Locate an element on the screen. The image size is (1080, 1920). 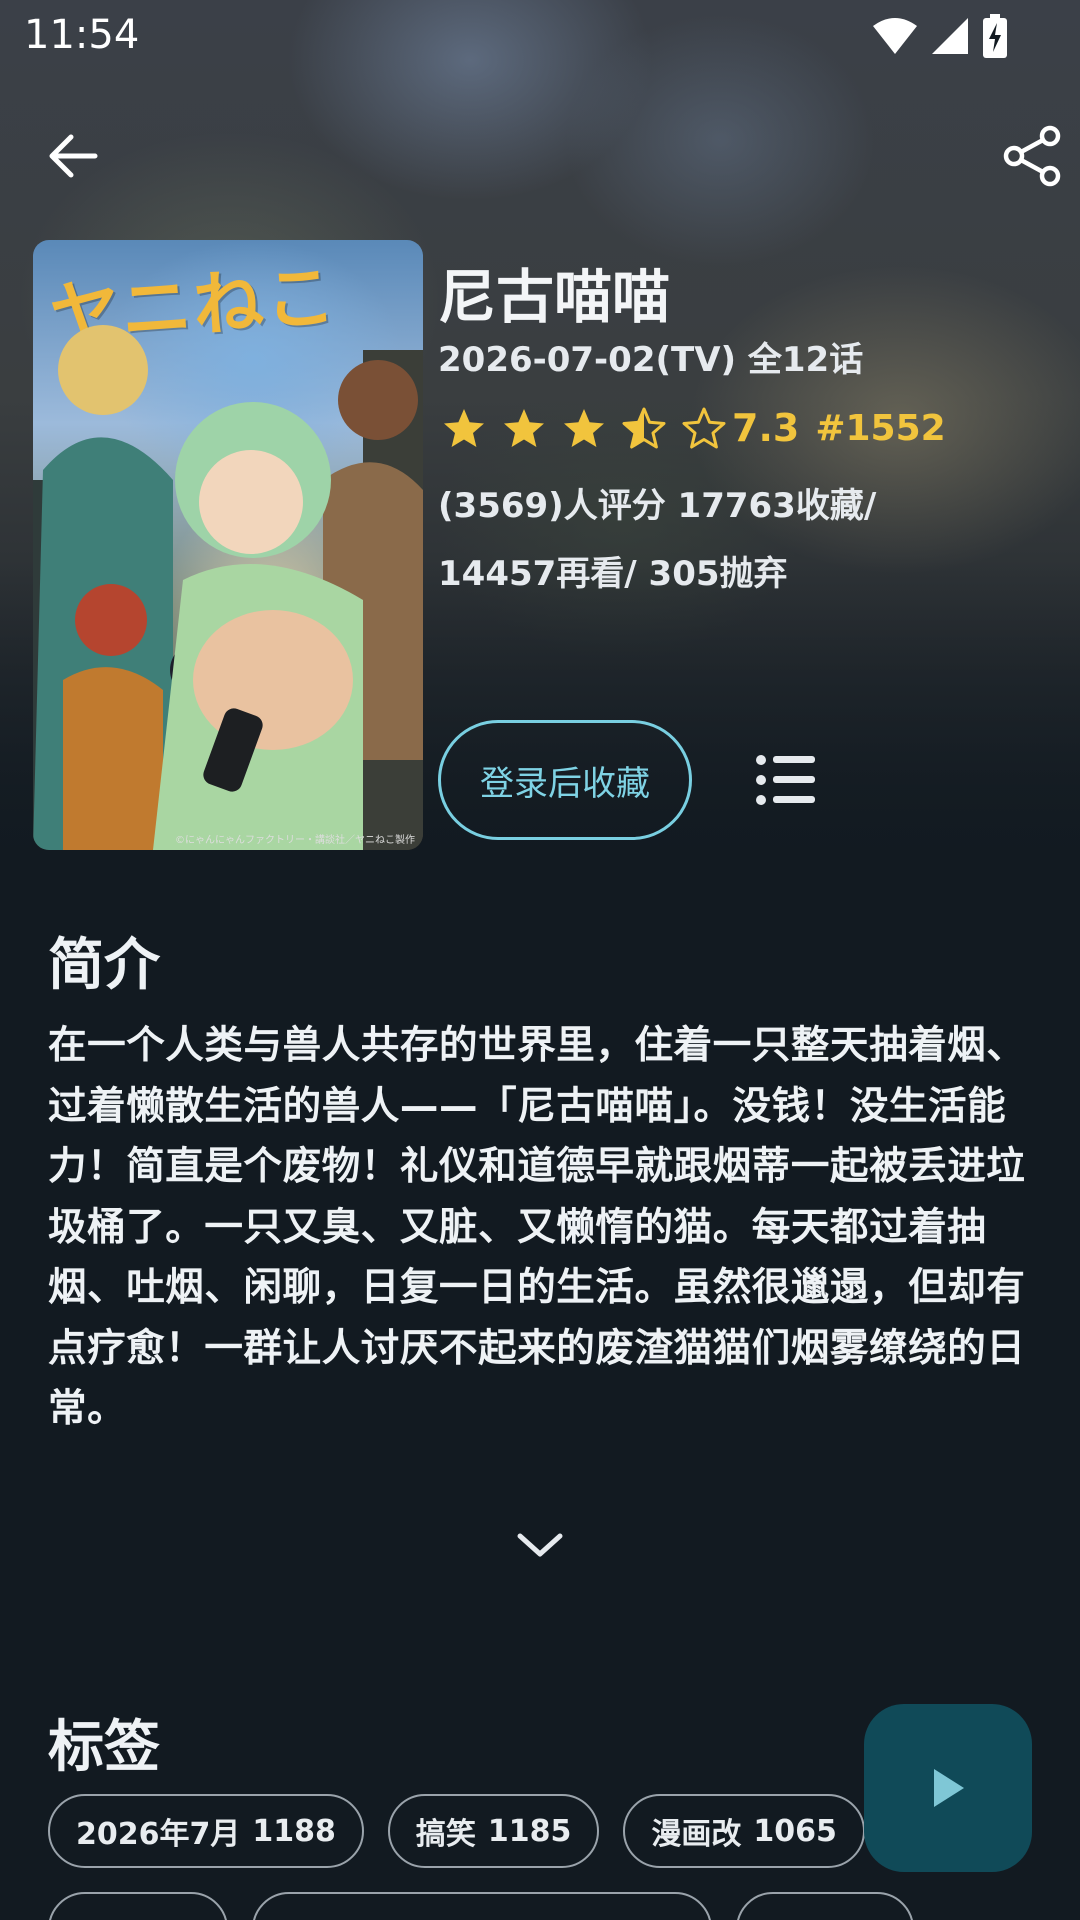
list-icon is located at coordinates (785, 780).